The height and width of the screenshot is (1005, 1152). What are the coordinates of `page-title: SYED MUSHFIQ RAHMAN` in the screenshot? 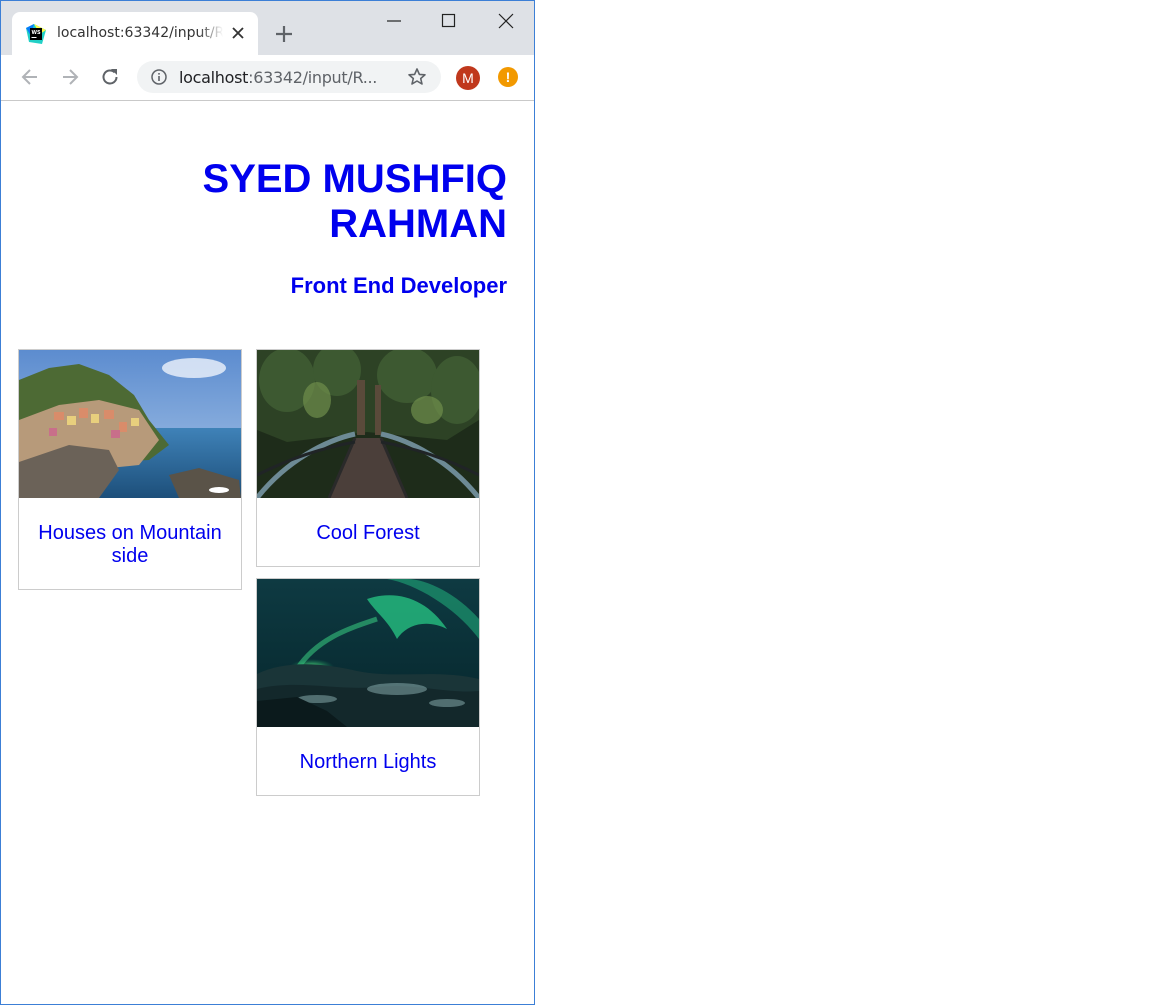 It's located at (354, 201).